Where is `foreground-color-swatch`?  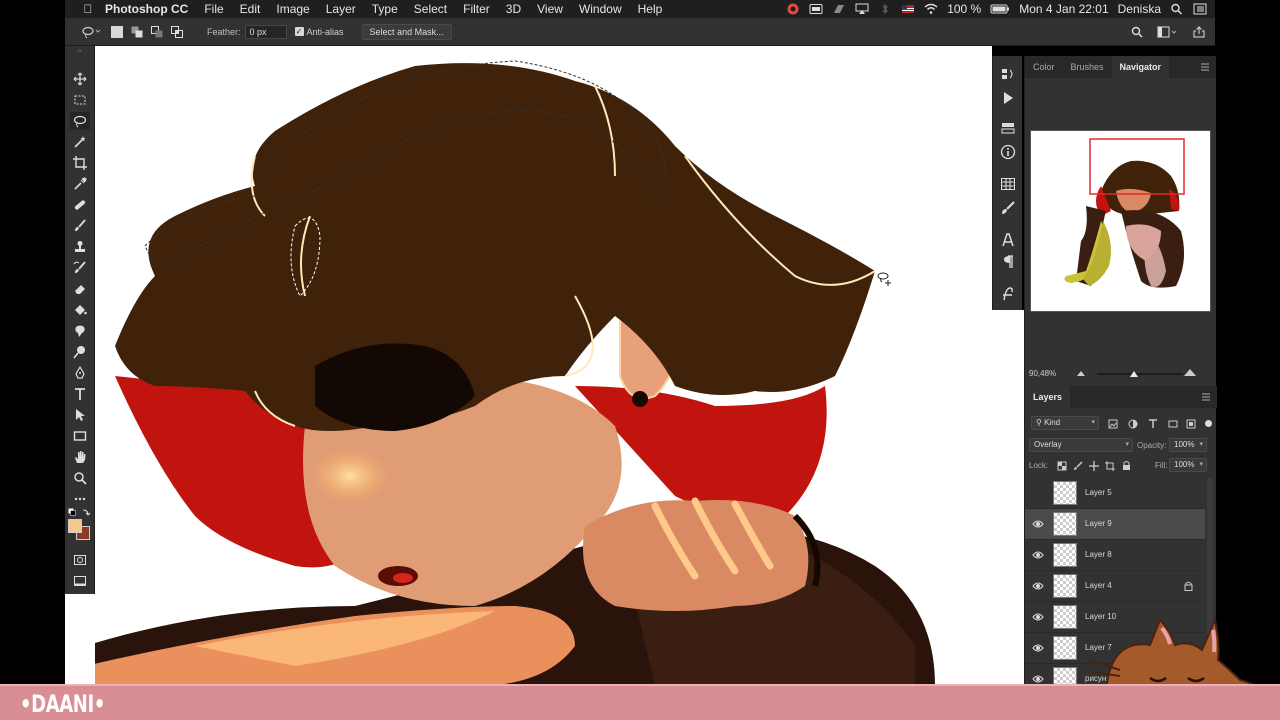
foreground-color-swatch is located at coordinates (75, 526).